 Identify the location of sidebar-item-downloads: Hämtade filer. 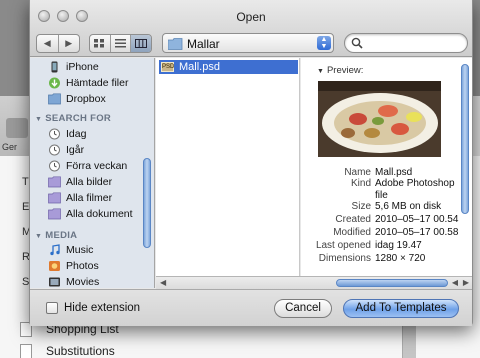
(88, 82).